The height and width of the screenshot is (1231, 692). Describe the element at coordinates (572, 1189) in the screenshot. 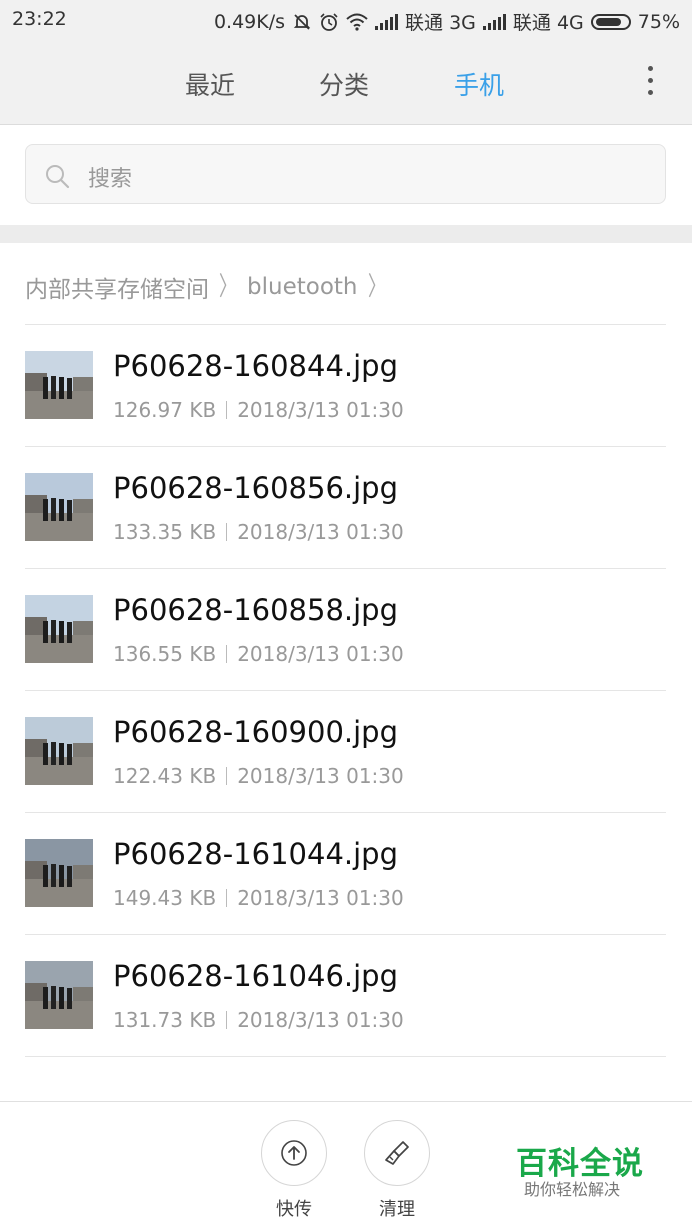

I see `watermark-subtitle: 助你轻松解决` at that location.